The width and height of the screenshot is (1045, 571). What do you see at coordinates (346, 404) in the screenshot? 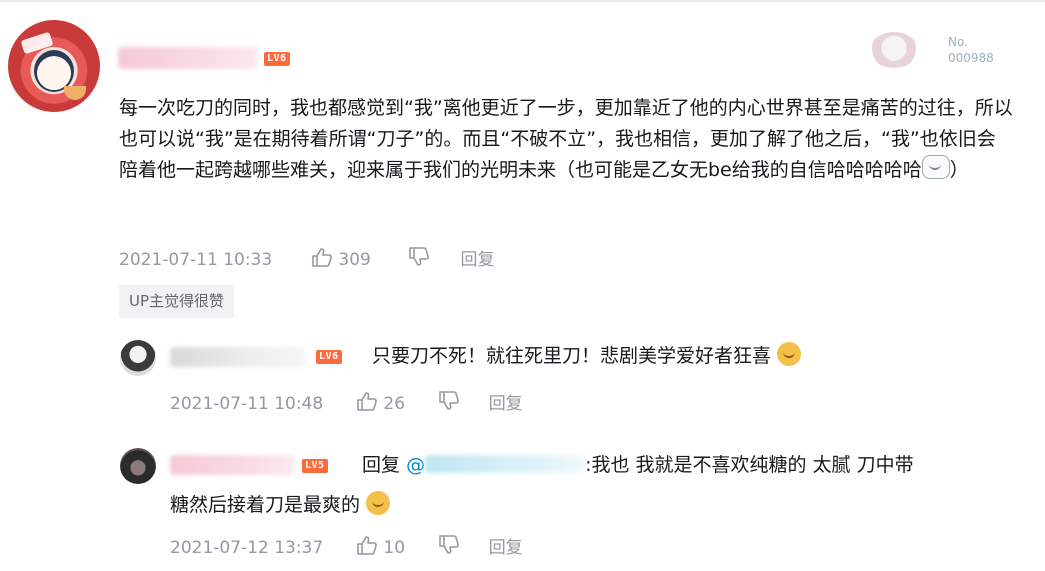
I see `reply-meta: 2021-07-11 10:48 26 回复` at bounding box center [346, 404].